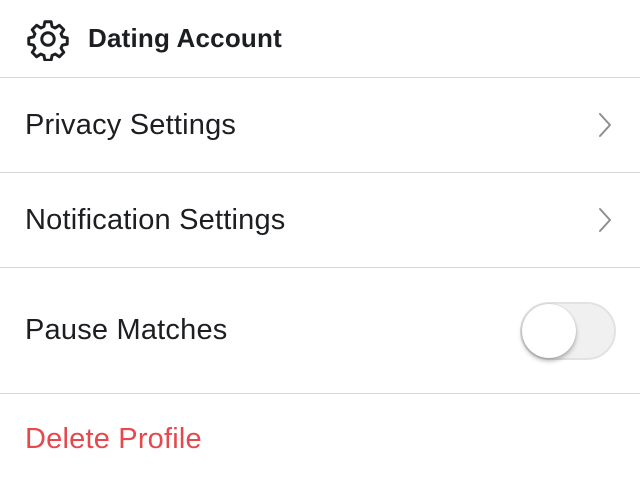 The width and height of the screenshot is (640, 483). Describe the element at coordinates (155, 219) in the screenshot. I see `notification-settings-label: Notification Settings` at that location.